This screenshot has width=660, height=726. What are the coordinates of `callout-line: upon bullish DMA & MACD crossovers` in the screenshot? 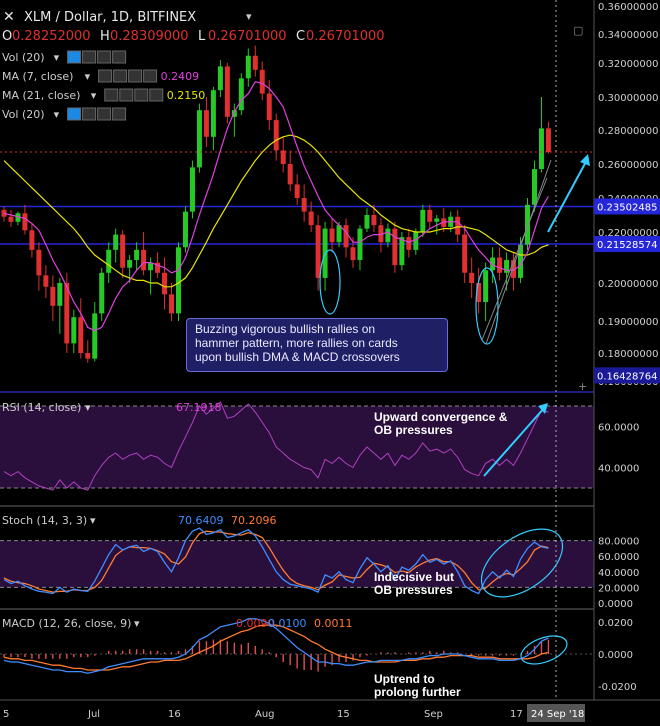 It's located at (297, 357).